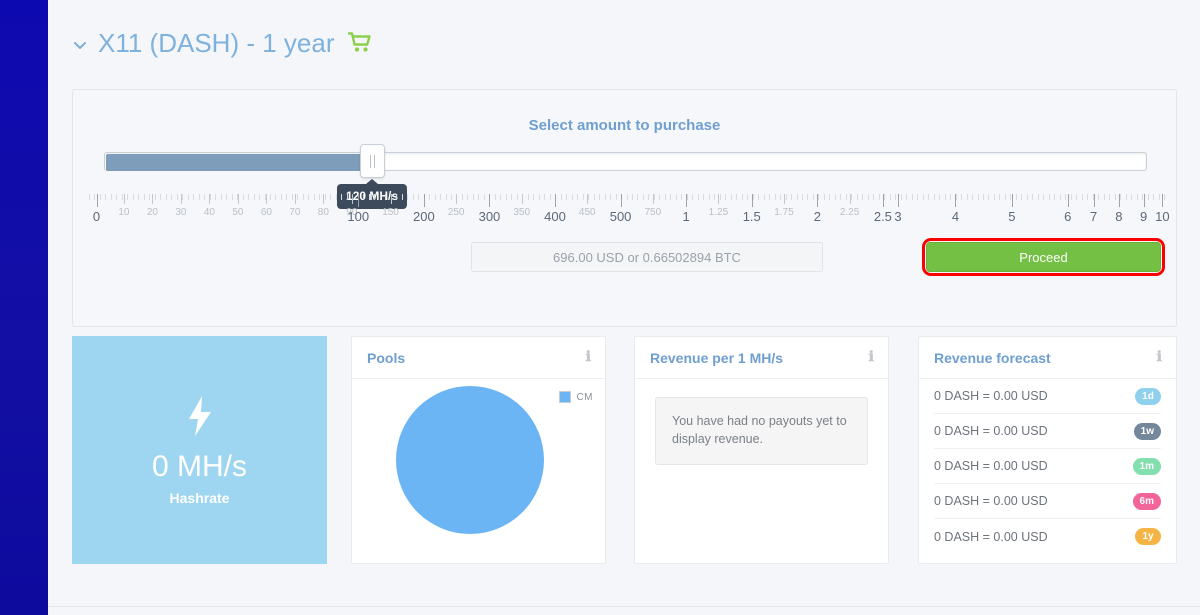 The image size is (1200, 615). Describe the element at coordinates (625, 161) in the screenshot. I see `slider-track` at that location.